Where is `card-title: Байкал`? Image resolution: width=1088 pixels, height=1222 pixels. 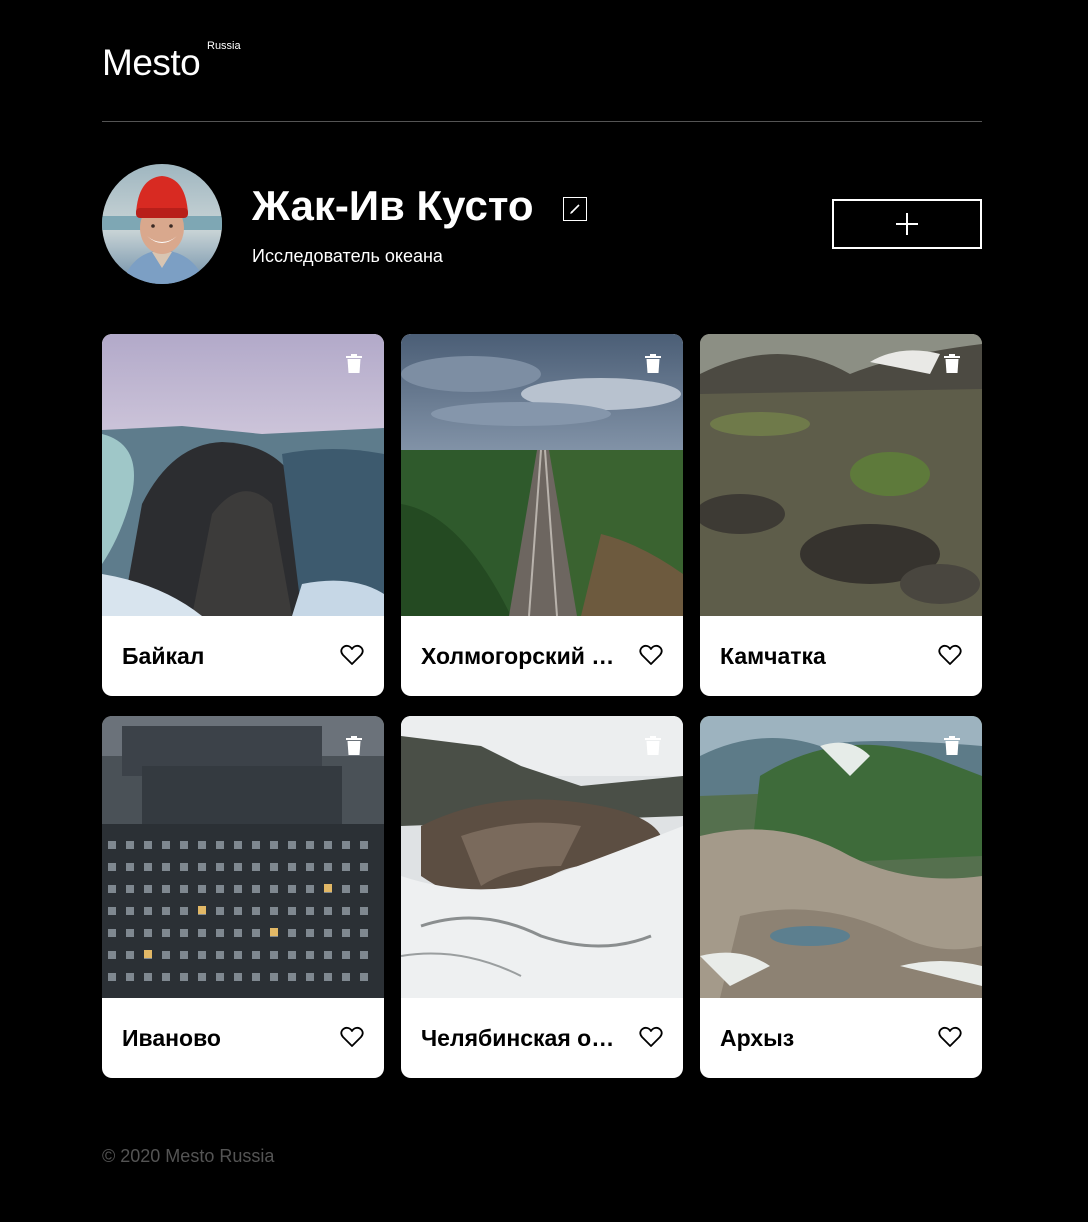
card-title: Байкал is located at coordinates (163, 656).